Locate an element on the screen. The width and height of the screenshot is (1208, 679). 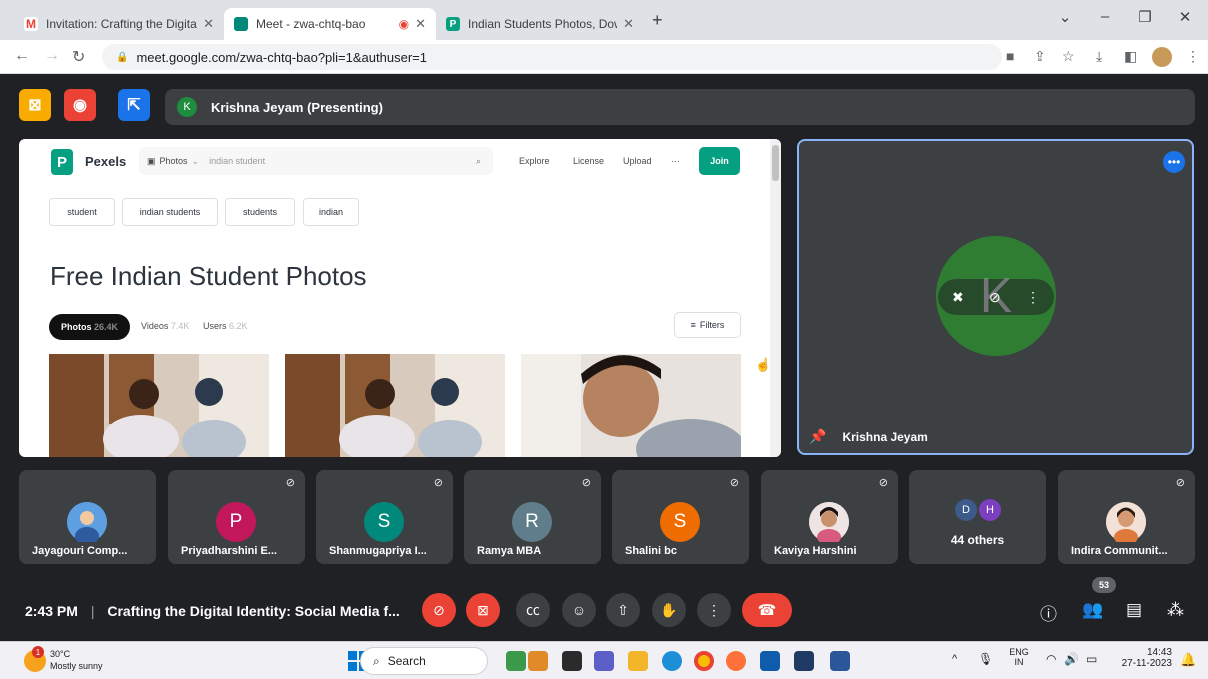
pexels-tab-users: Users 6.2K is located at coordinates (225, 326).